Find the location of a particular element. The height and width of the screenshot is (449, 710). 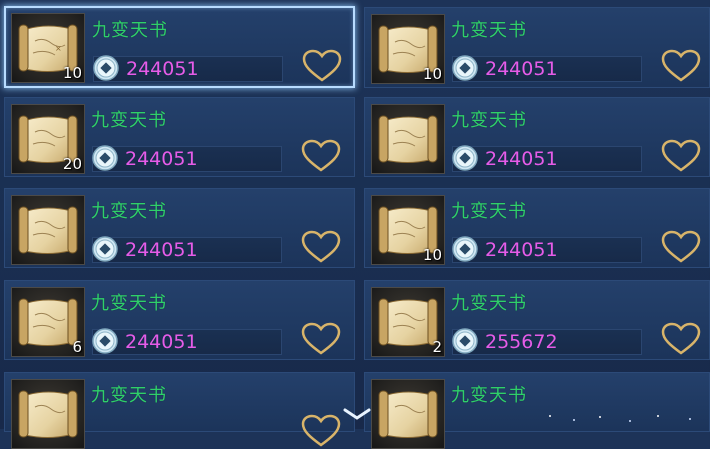

sparkle-decoration is located at coordinates (620, 418).